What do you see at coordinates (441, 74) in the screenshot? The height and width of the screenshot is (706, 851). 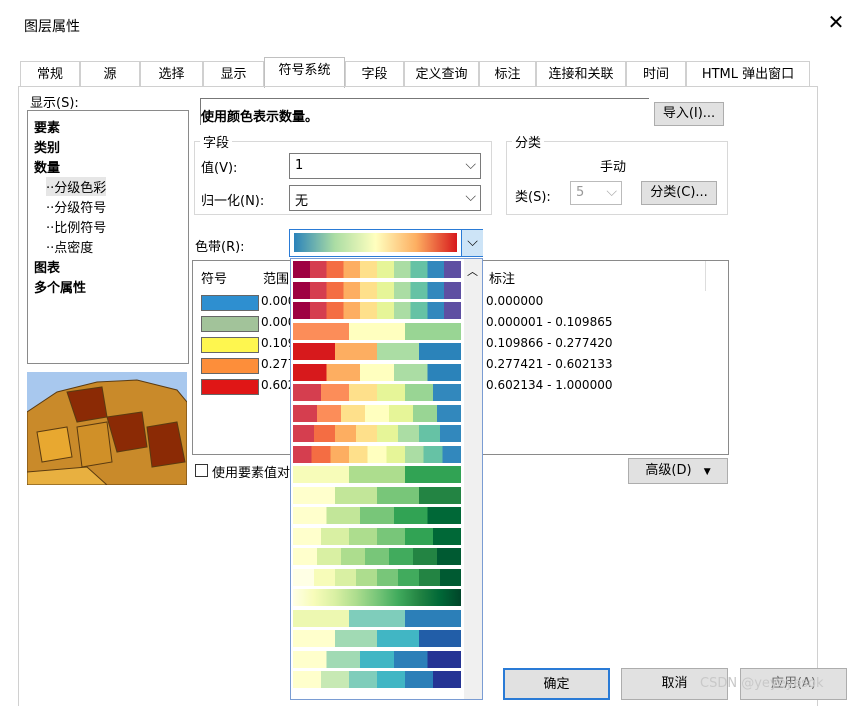 I see `tab-6: 定义查询` at bounding box center [441, 74].